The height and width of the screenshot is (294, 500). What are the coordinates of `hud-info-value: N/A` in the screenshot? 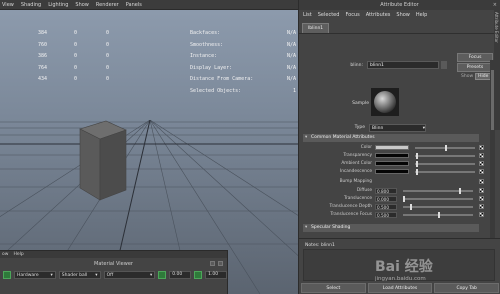 It's located at (291, 44).